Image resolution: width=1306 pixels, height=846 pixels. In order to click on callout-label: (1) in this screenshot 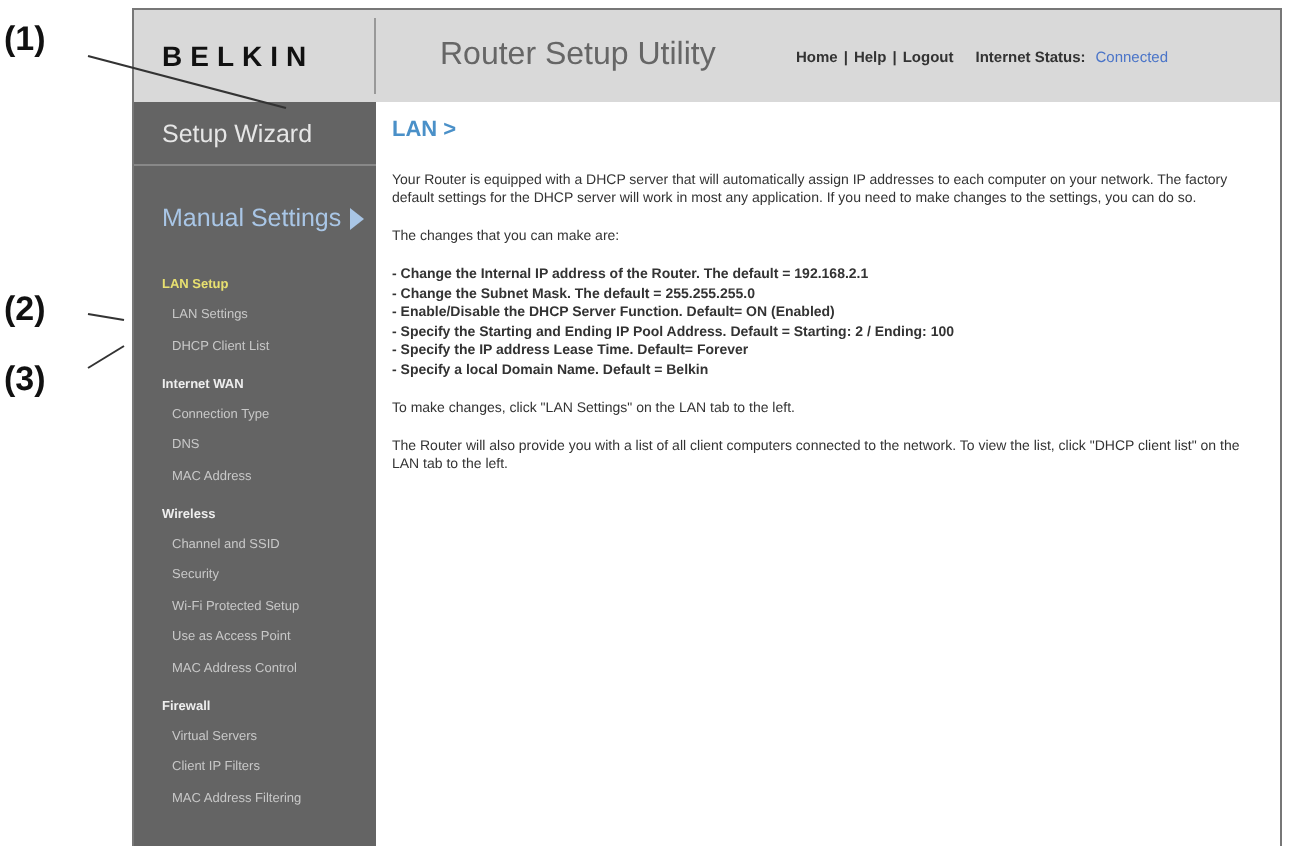, I will do `click(25, 40)`.